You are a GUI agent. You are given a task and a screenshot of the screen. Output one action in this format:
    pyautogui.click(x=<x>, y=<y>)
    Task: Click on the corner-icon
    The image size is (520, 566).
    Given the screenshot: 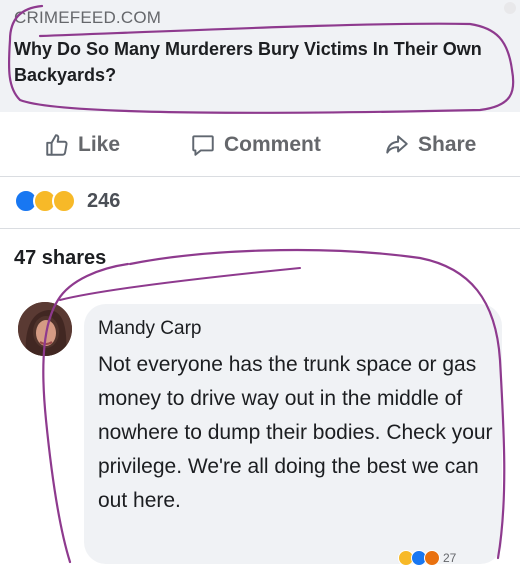 What is the action you would take?
    pyautogui.click(x=510, y=8)
    